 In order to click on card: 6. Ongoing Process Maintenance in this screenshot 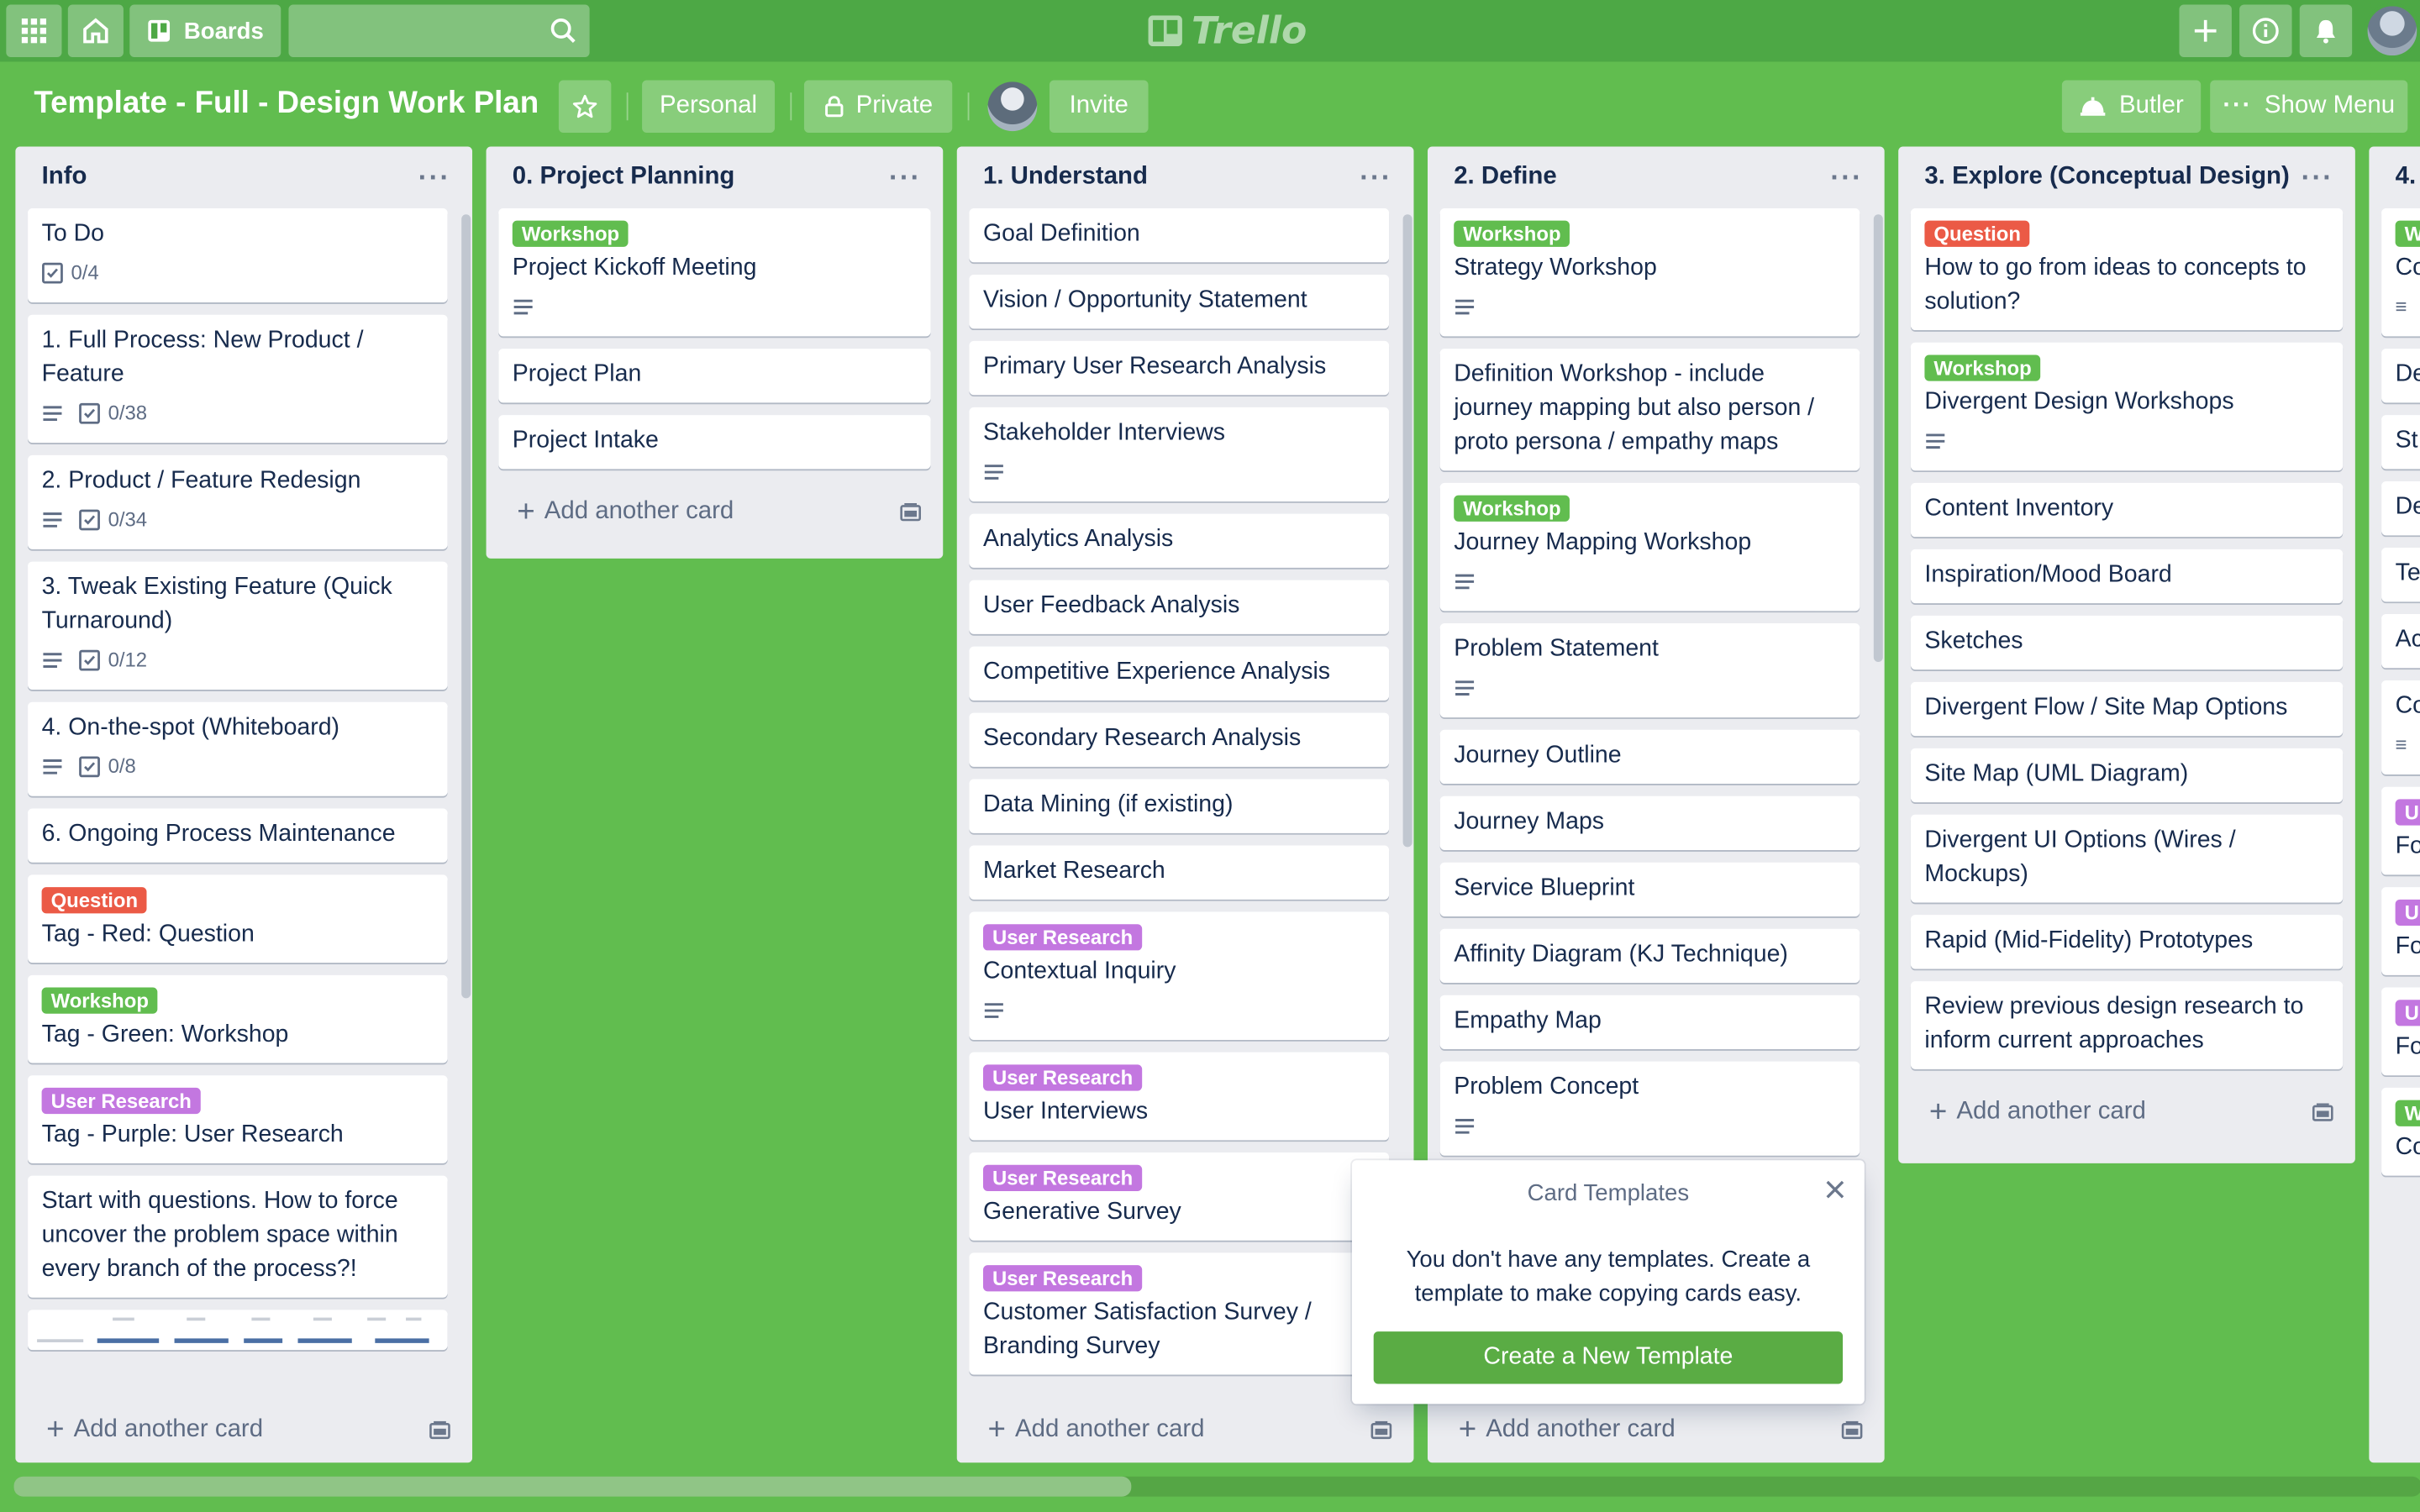, I will do `click(238, 835)`.